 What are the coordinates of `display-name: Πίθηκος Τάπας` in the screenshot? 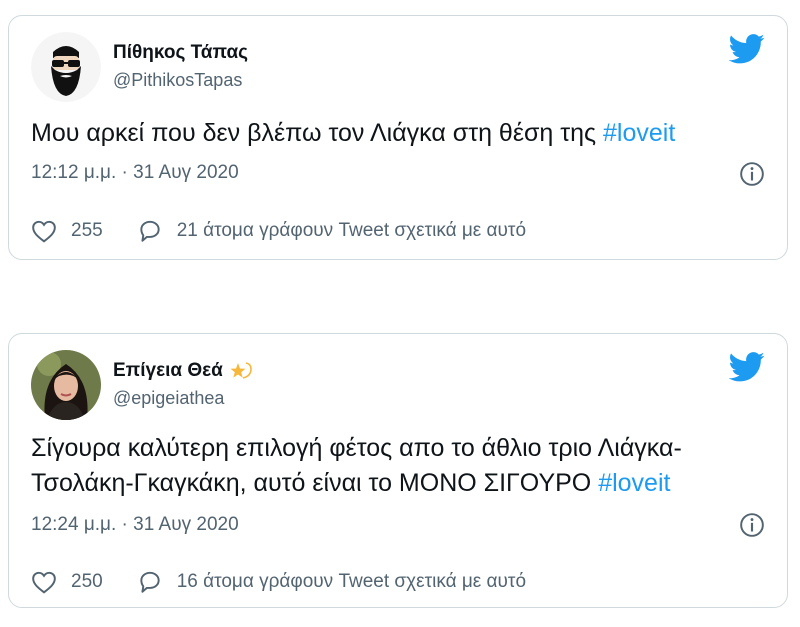 It's located at (180, 53).